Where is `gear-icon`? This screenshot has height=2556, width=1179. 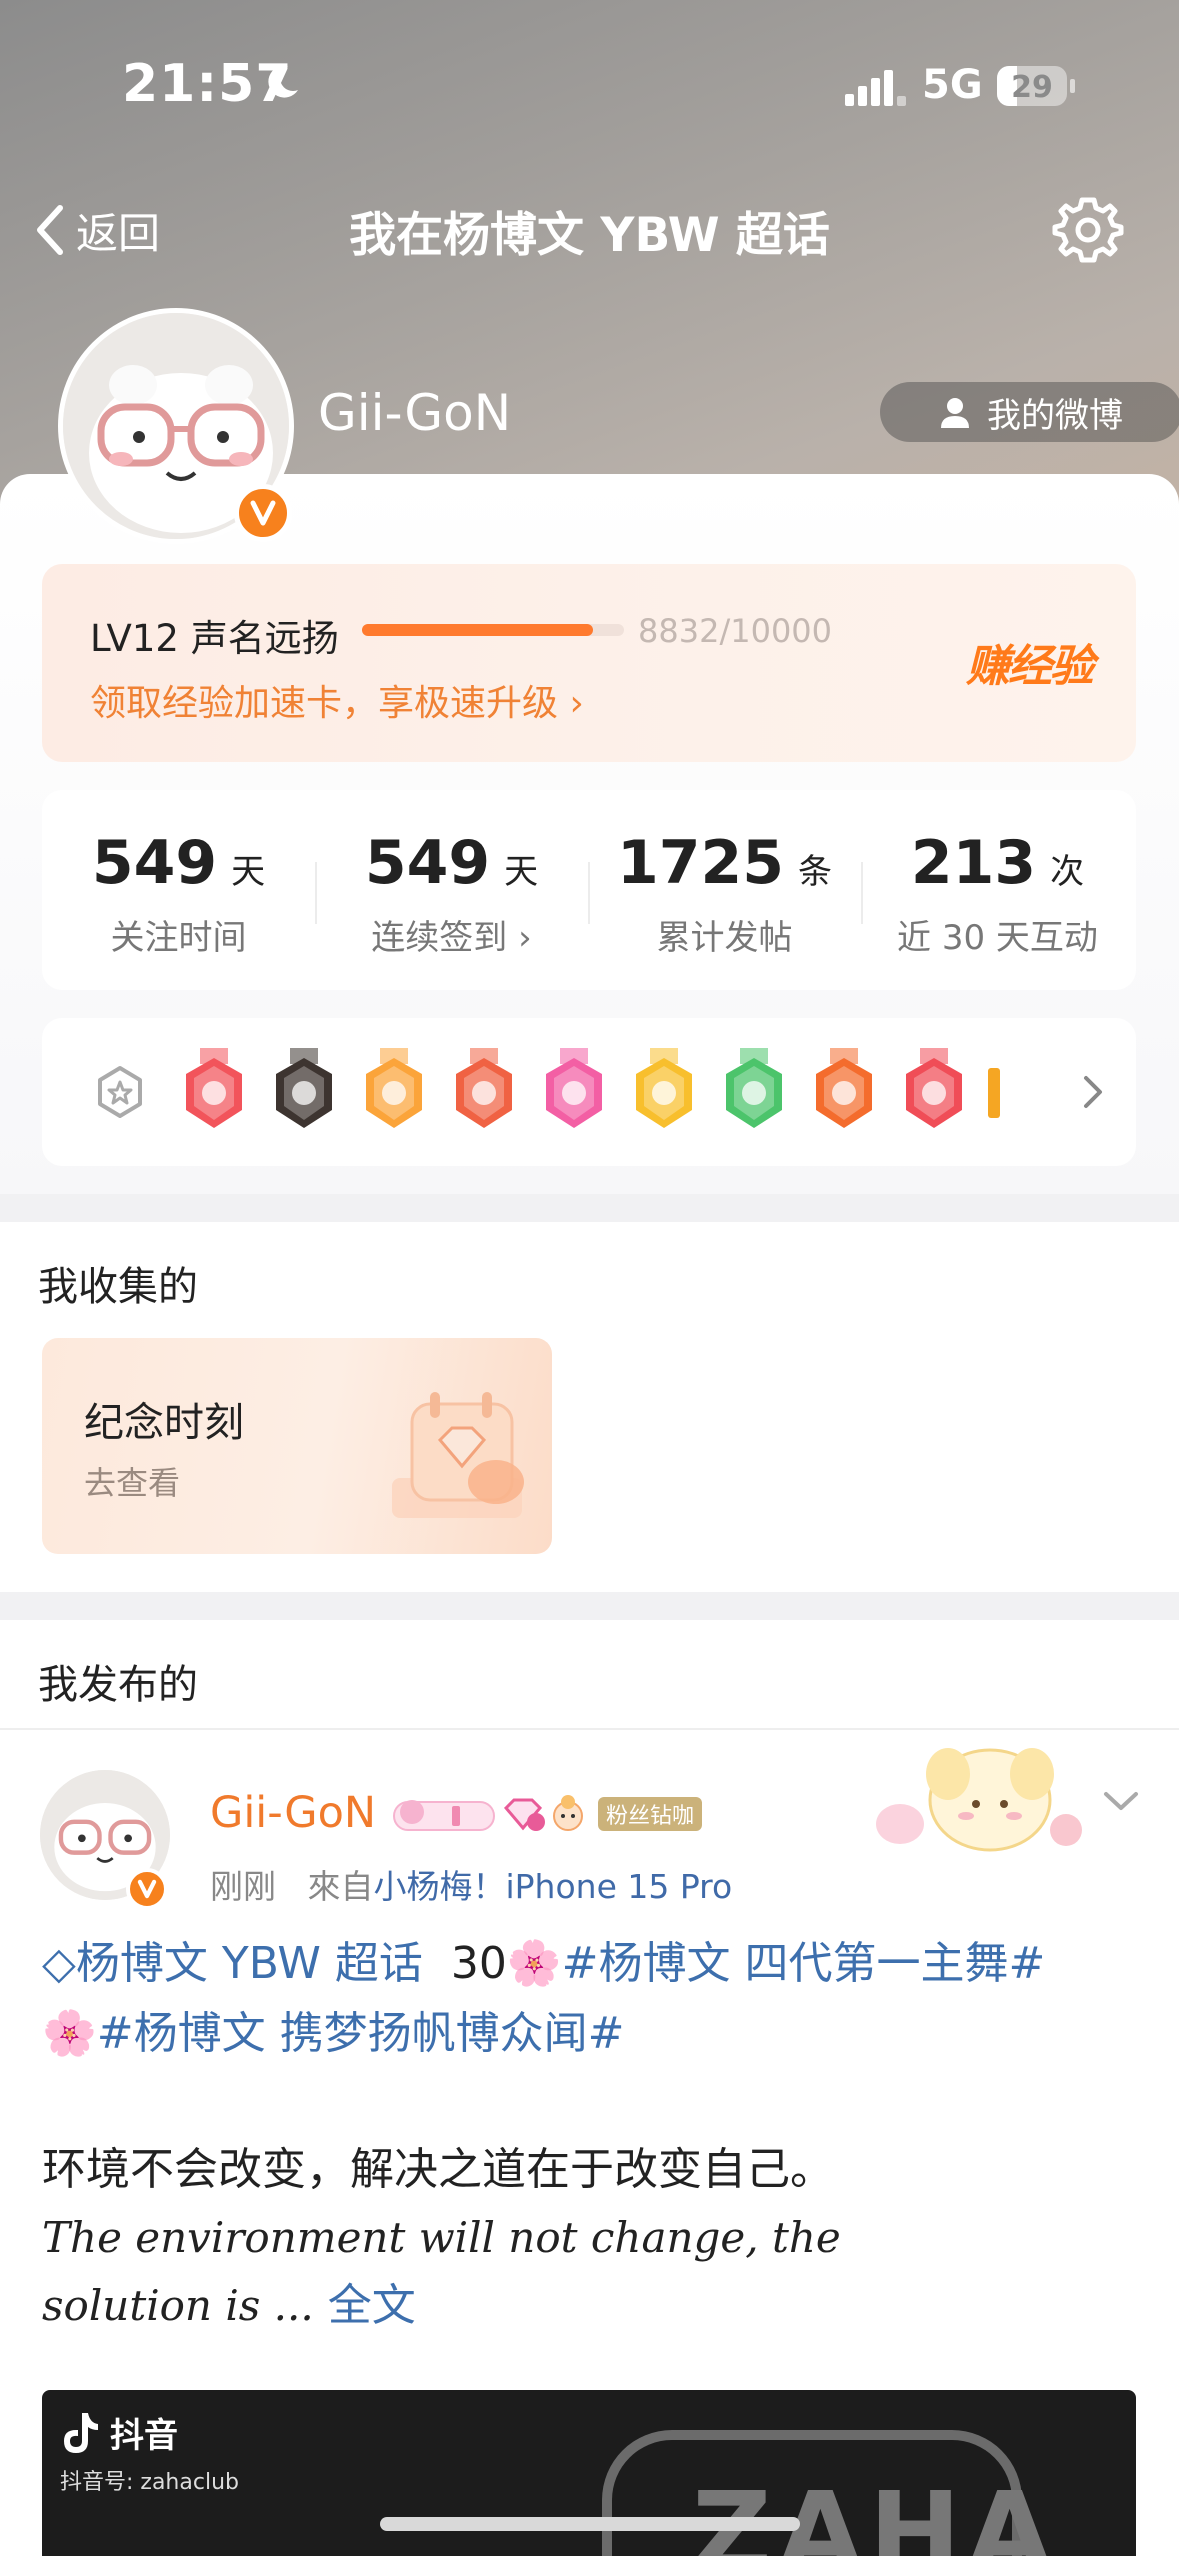 gear-icon is located at coordinates (1088, 230).